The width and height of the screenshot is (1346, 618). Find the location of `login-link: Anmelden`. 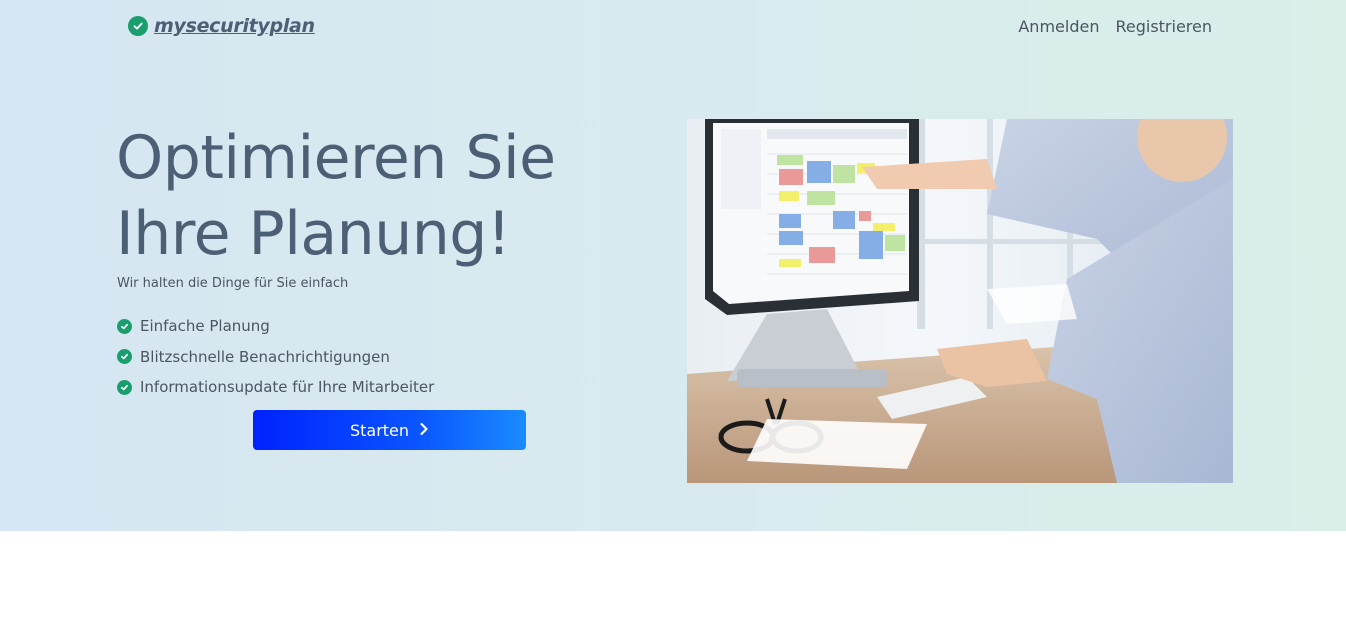

login-link: Anmelden is located at coordinates (1058, 26).